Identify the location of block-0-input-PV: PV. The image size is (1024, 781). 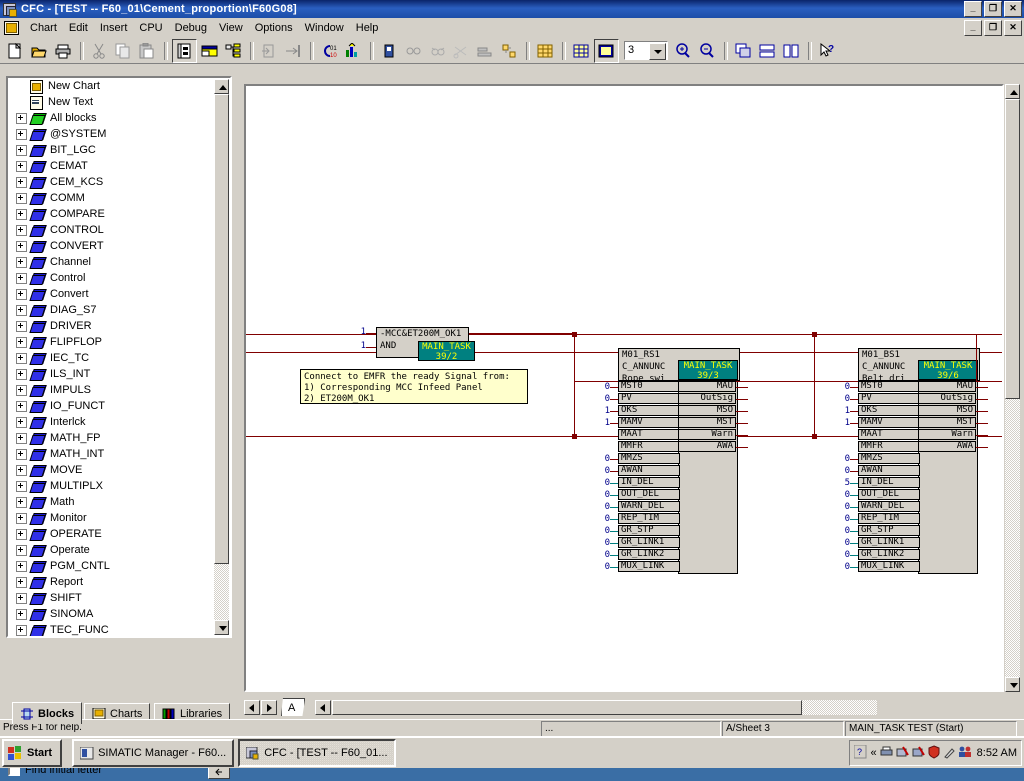
(649, 398).